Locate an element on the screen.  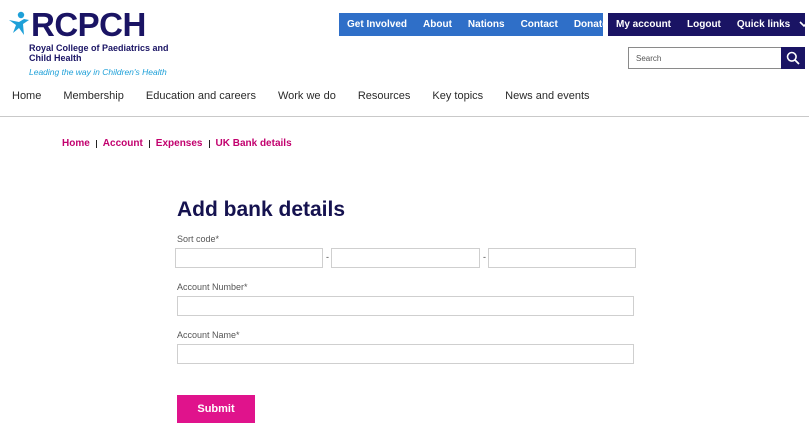
main-nav-home: Home is located at coordinates (26, 96).